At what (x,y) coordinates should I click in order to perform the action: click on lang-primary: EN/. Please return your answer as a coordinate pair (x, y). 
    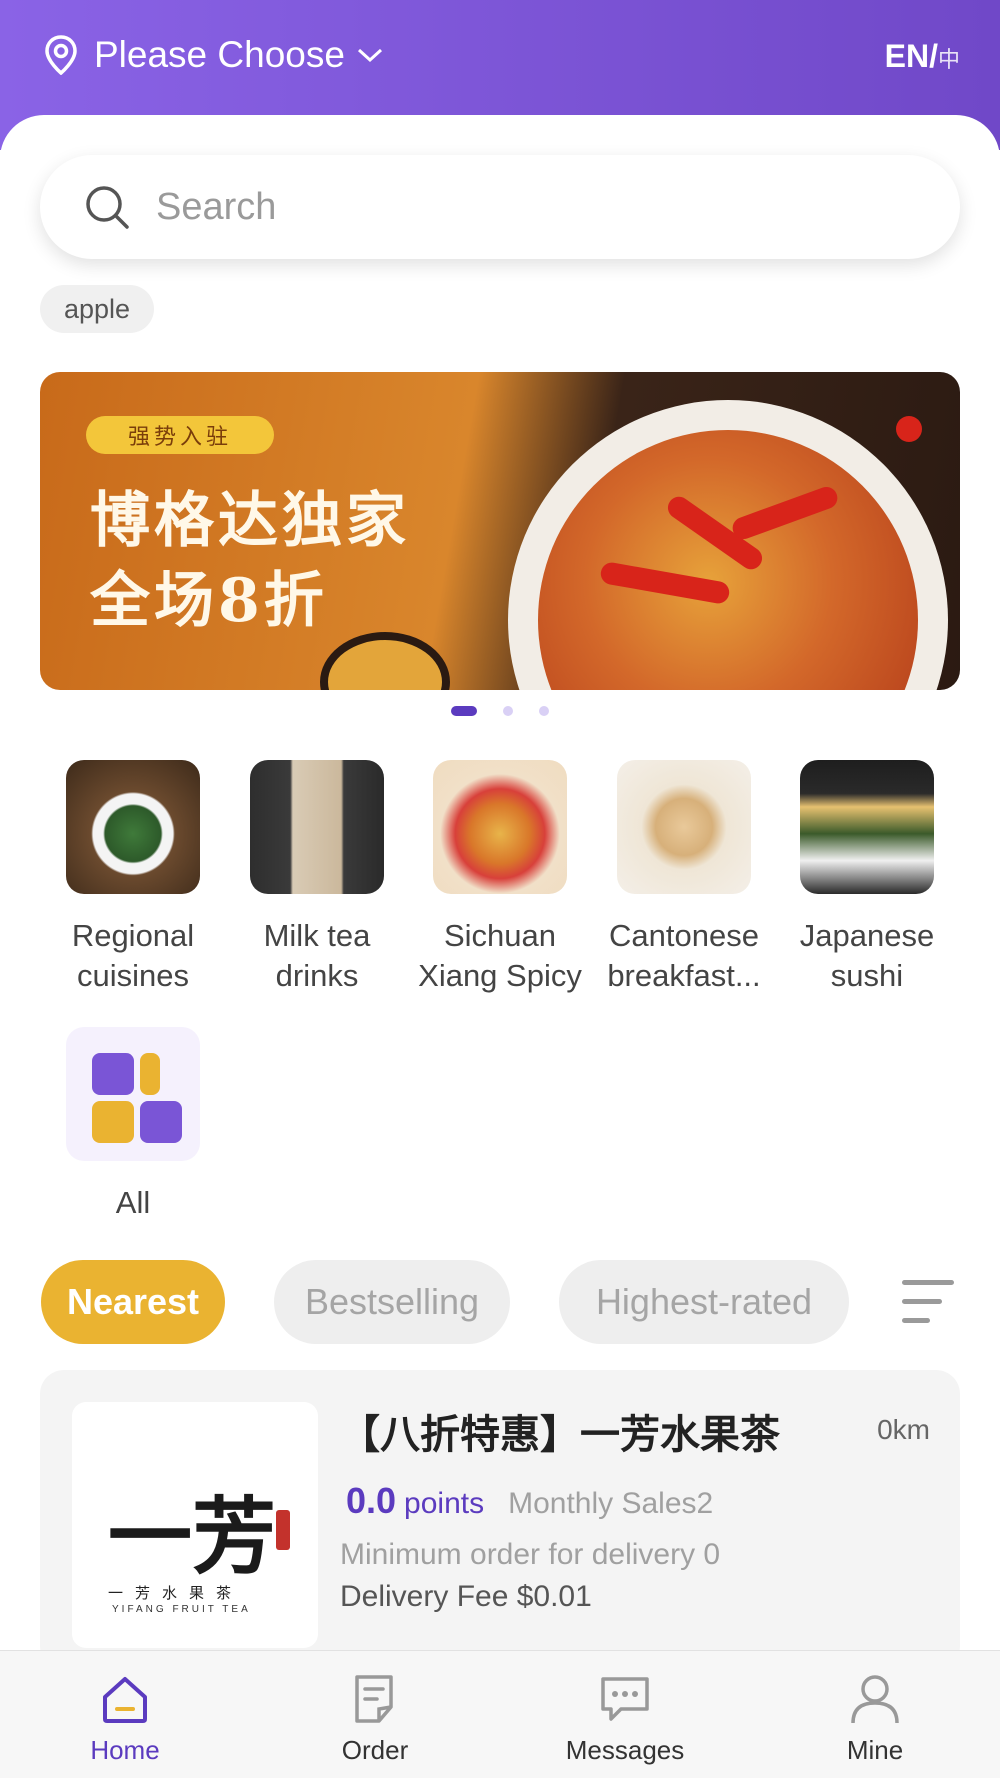
    Looking at the image, I should click on (911, 56).